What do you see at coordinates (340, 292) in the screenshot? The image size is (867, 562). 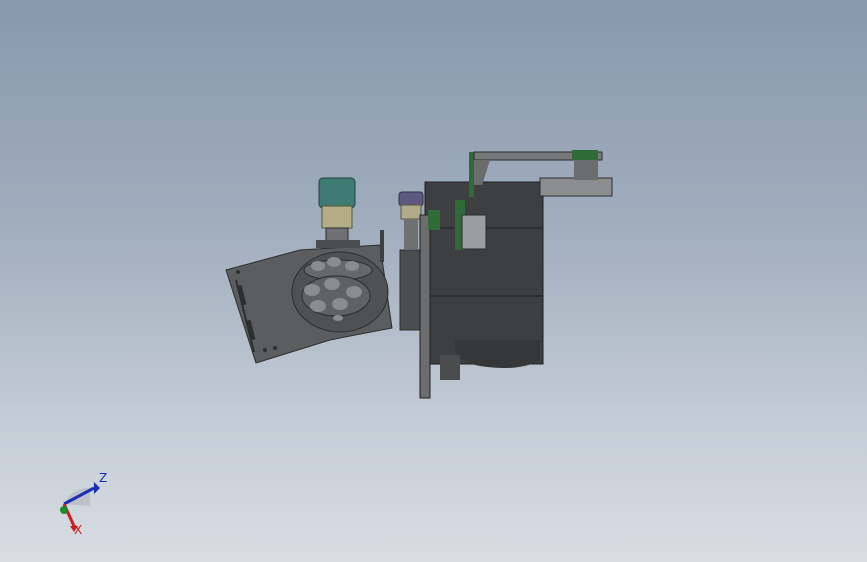 I see `rotary-disc` at bounding box center [340, 292].